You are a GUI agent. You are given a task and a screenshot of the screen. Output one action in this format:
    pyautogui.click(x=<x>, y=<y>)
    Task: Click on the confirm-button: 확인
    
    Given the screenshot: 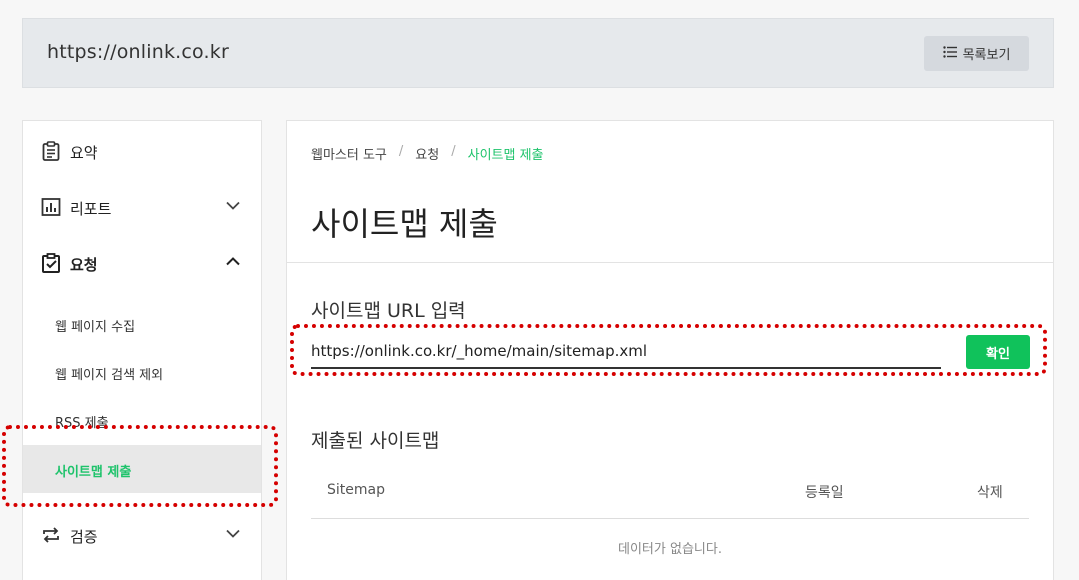 What is the action you would take?
    pyautogui.click(x=998, y=352)
    